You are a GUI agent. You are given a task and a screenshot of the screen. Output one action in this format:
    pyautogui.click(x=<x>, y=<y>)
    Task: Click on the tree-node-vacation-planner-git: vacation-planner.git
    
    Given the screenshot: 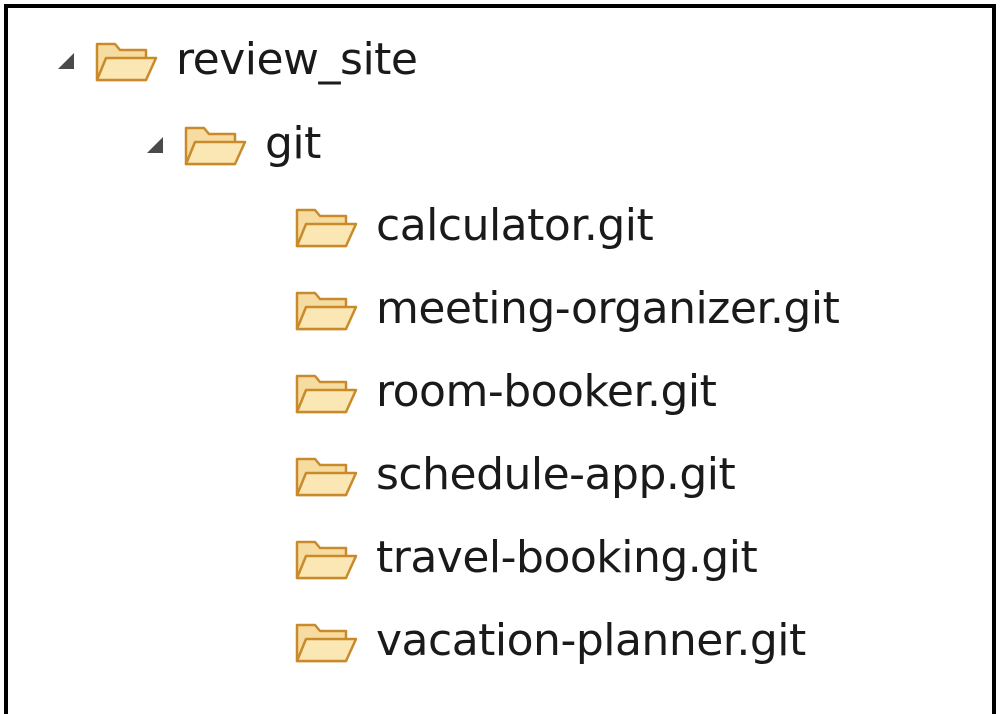 What is the action you would take?
    pyautogui.click(x=550, y=641)
    